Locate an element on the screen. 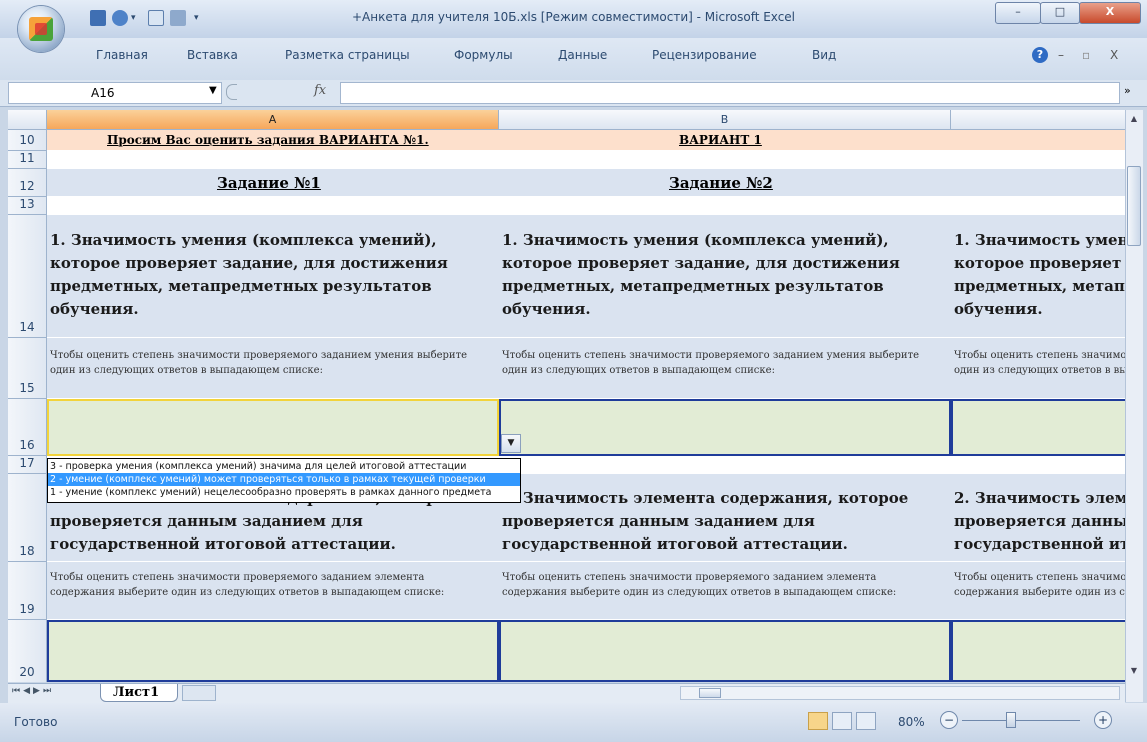 Image resolution: width=1147 pixels, height=742 pixels. scroll-thumb is located at coordinates (1134, 206).